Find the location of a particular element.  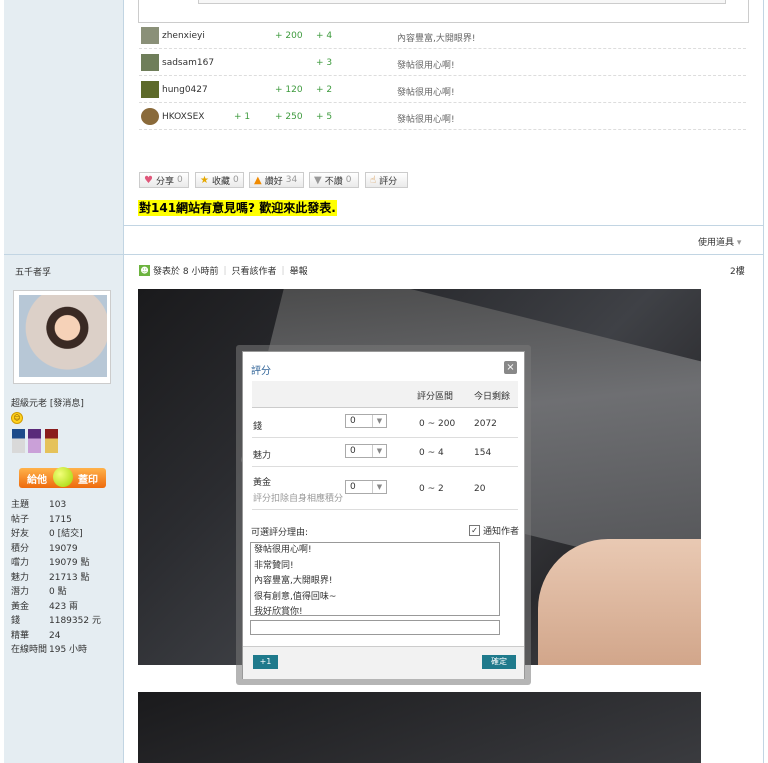

ball-icon is located at coordinates (63, 477).